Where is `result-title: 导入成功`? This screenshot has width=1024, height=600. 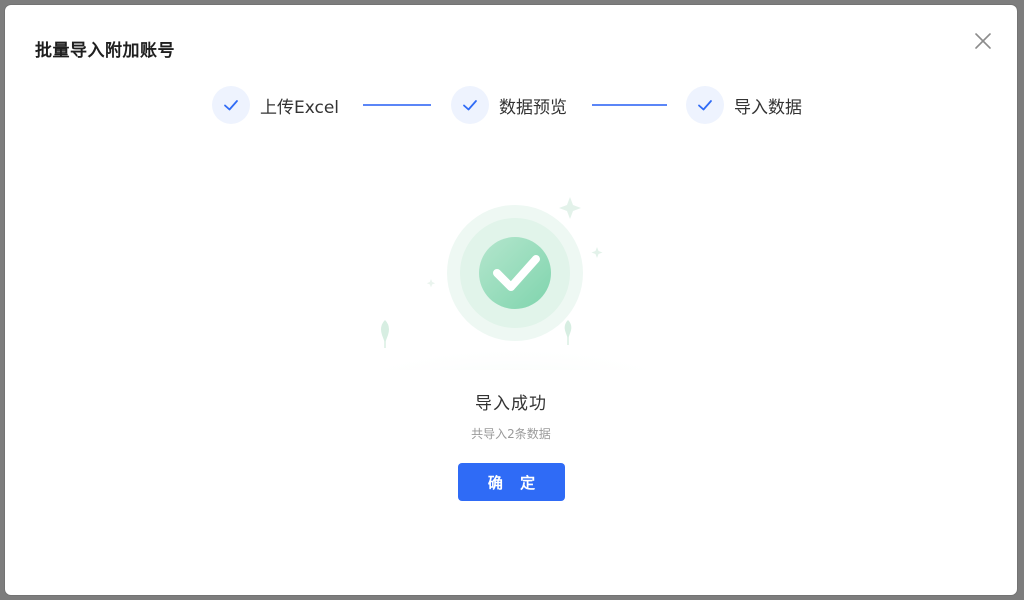
result-title: 导入成功 is located at coordinates (511, 404).